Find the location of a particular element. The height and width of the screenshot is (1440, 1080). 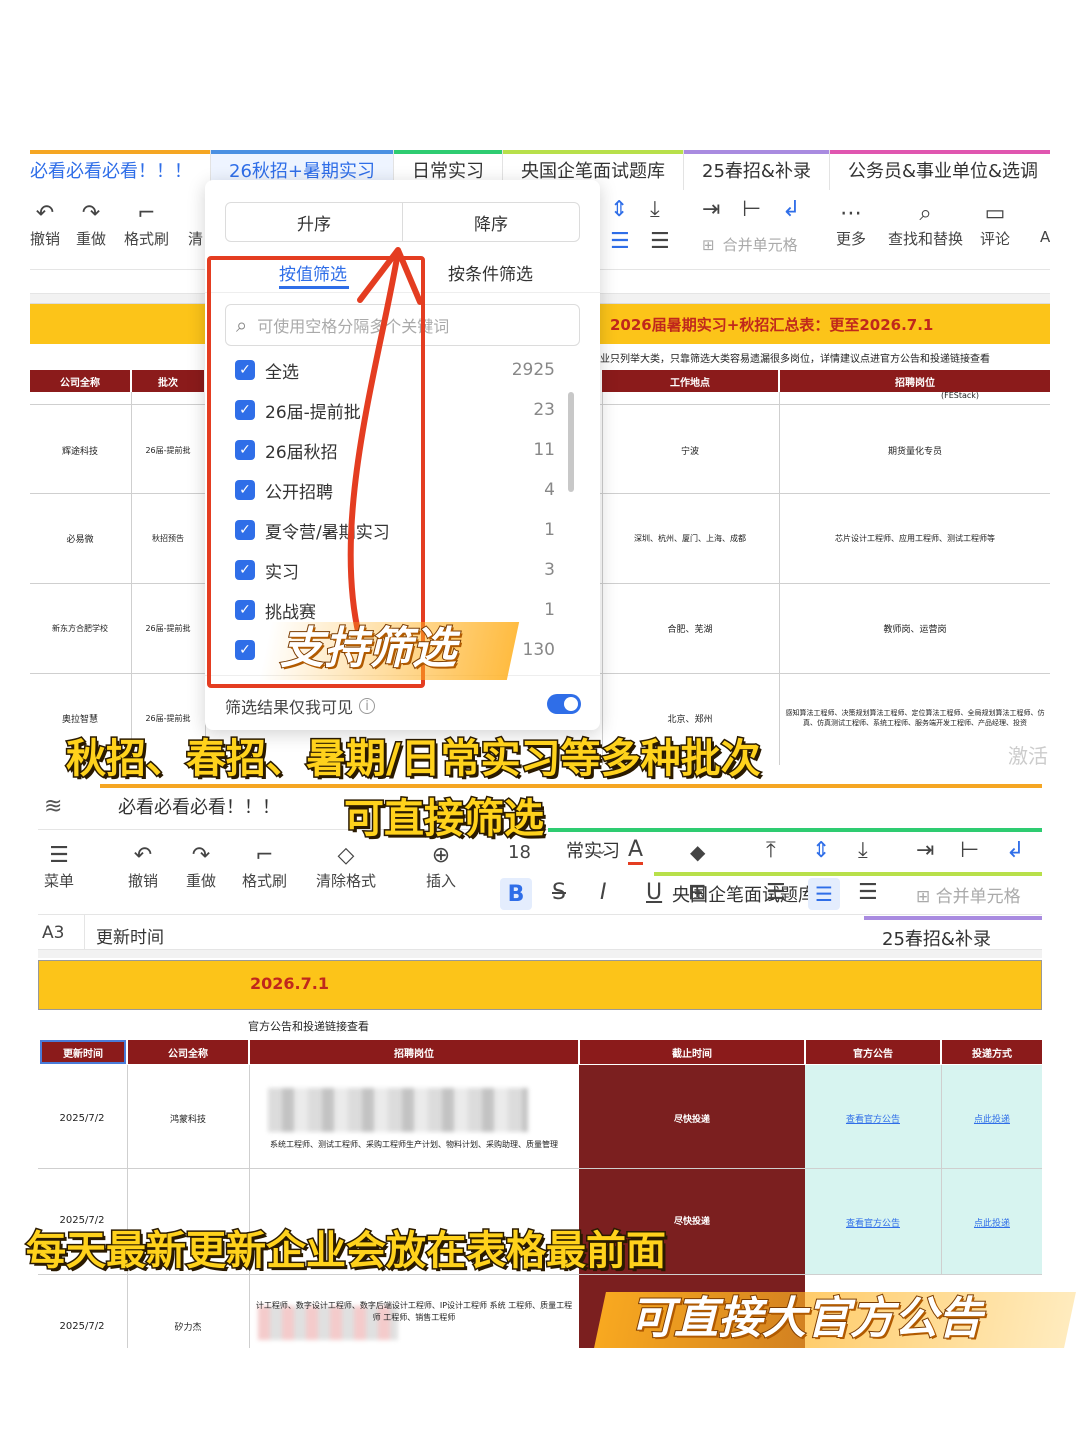

cell-reference: A3 is located at coordinates (53, 933).